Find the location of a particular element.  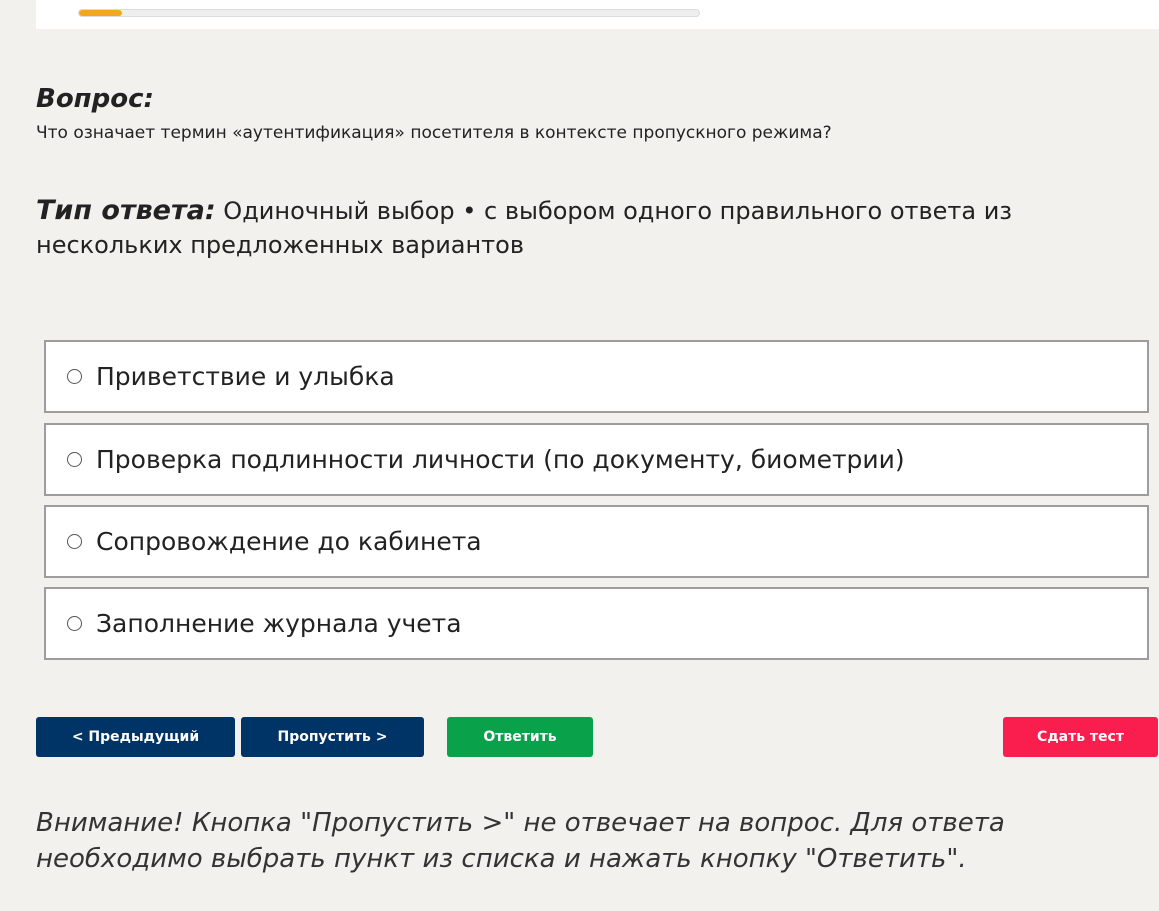

submit-test-button: Сдать тест is located at coordinates (1080, 737).